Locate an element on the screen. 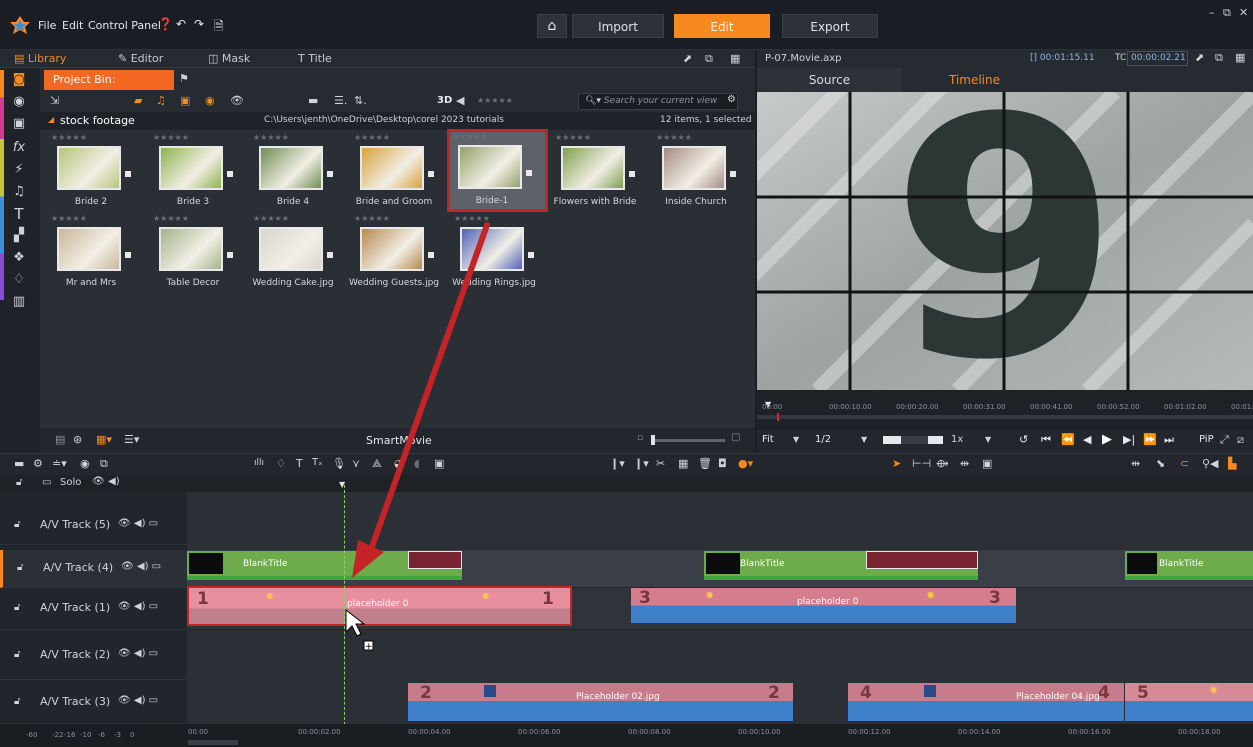 Image resolution: width=1253 pixels, height=747 pixels. delete-icon: 🗑 is located at coordinates (705, 463).